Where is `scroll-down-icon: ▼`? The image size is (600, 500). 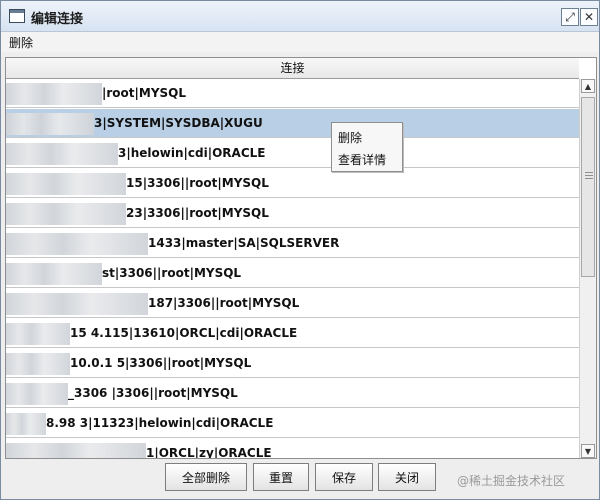
scroll-down-icon: ▼ is located at coordinates (588, 451).